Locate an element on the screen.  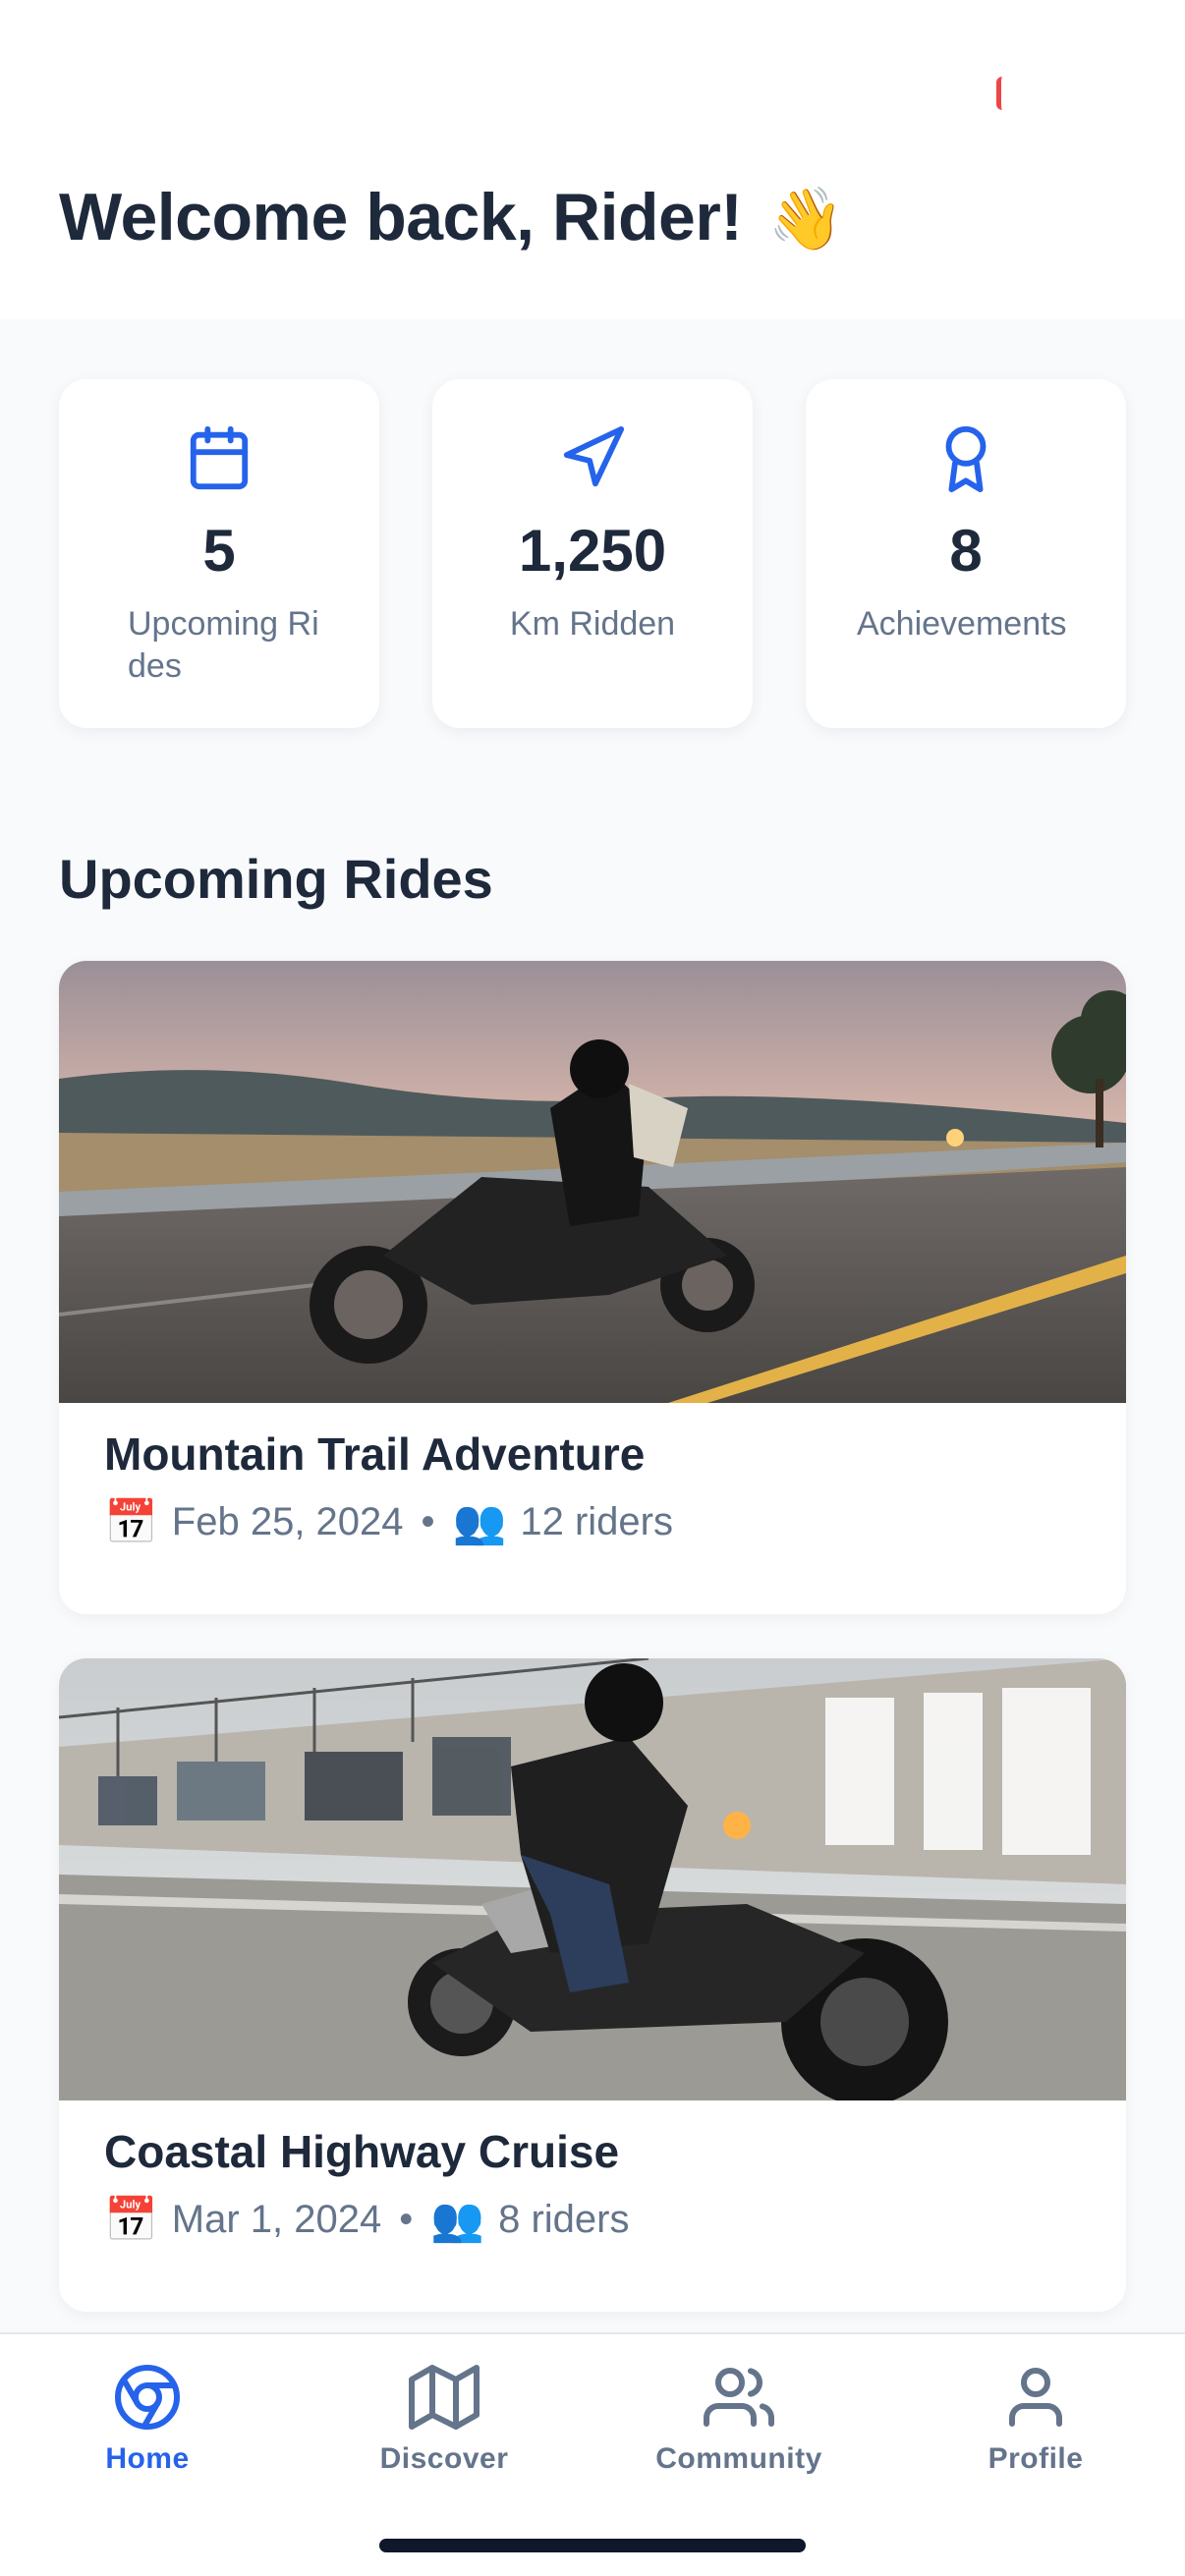
calendar-icon is located at coordinates (220, 457).